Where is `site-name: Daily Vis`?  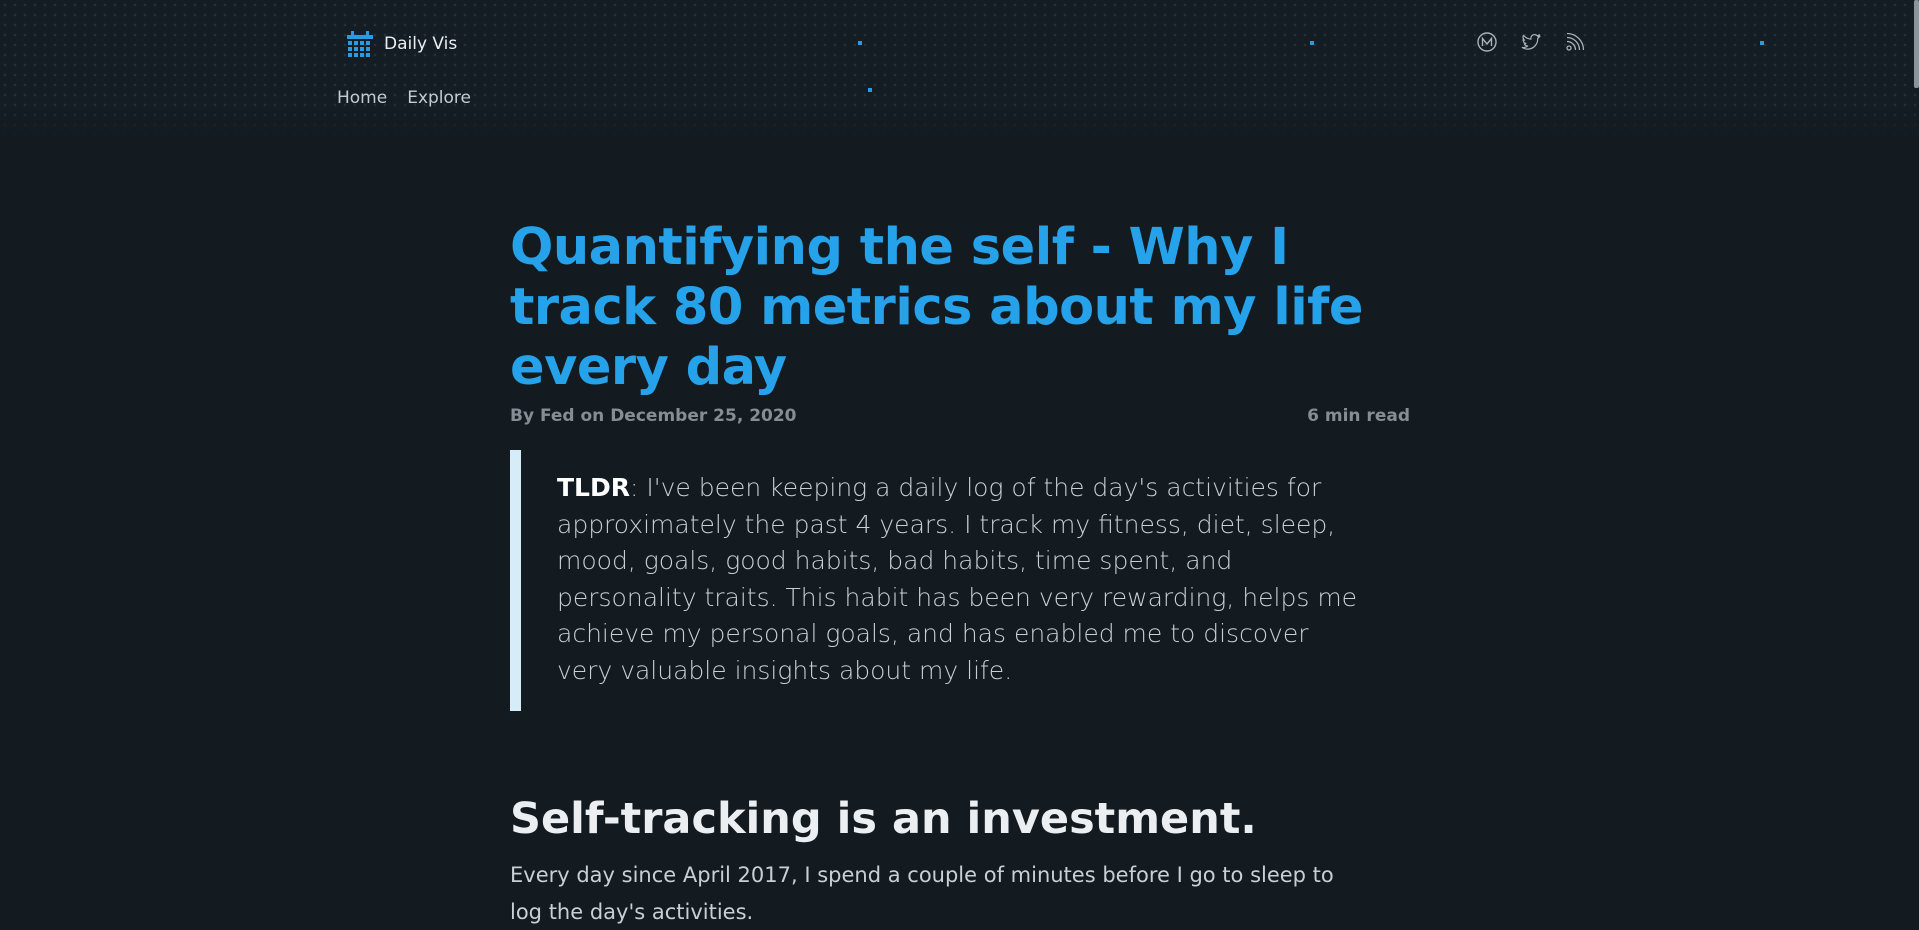
site-name: Daily Vis is located at coordinates (421, 44).